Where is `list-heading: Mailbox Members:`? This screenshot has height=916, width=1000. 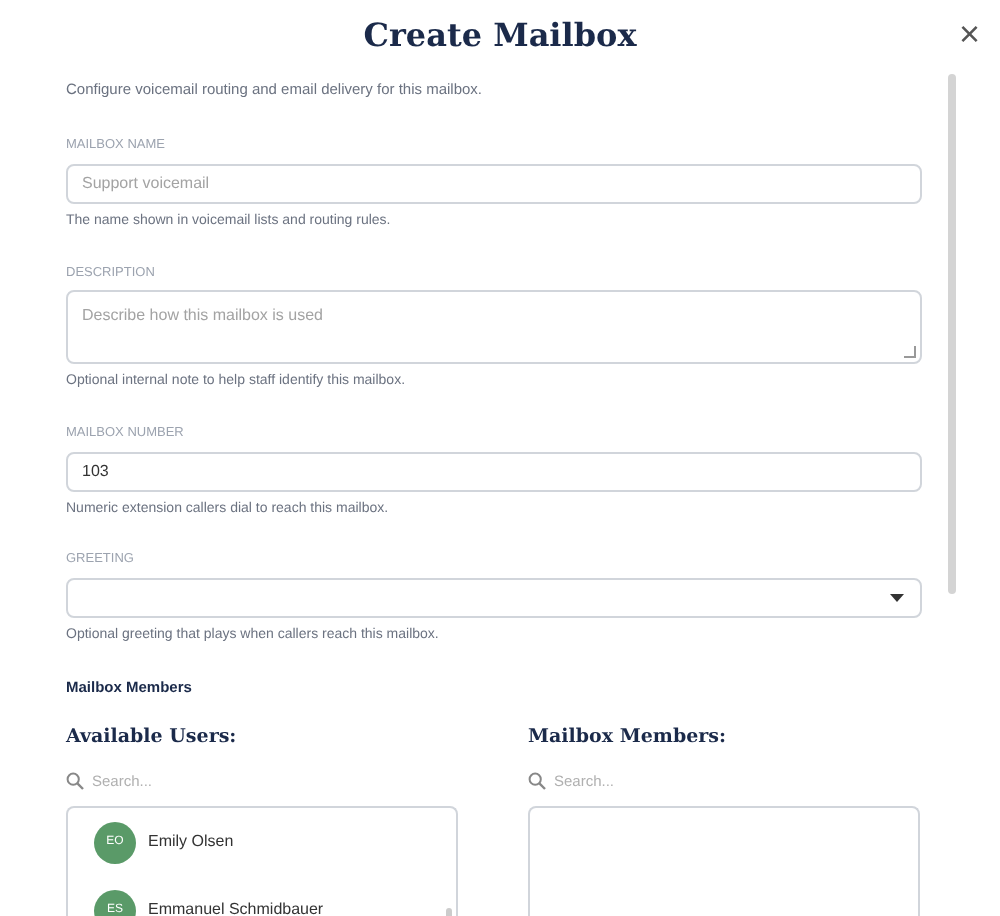
list-heading: Mailbox Members: is located at coordinates (628, 737).